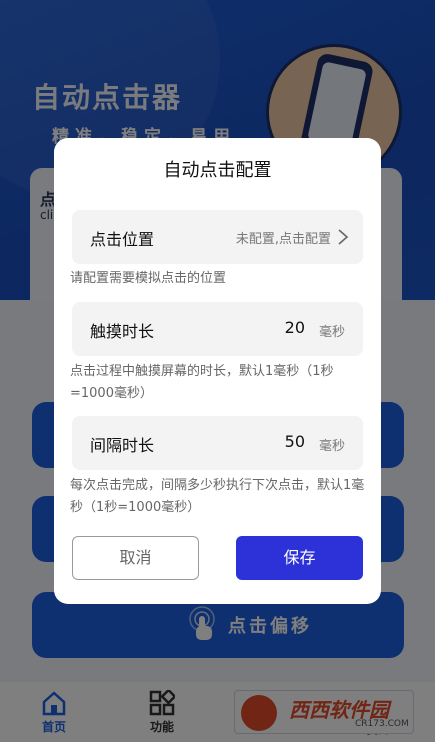 The width and height of the screenshot is (435, 742). What do you see at coordinates (331, 332) in the screenshot?
I see `touch-duration-unit: 毫秒` at bounding box center [331, 332].